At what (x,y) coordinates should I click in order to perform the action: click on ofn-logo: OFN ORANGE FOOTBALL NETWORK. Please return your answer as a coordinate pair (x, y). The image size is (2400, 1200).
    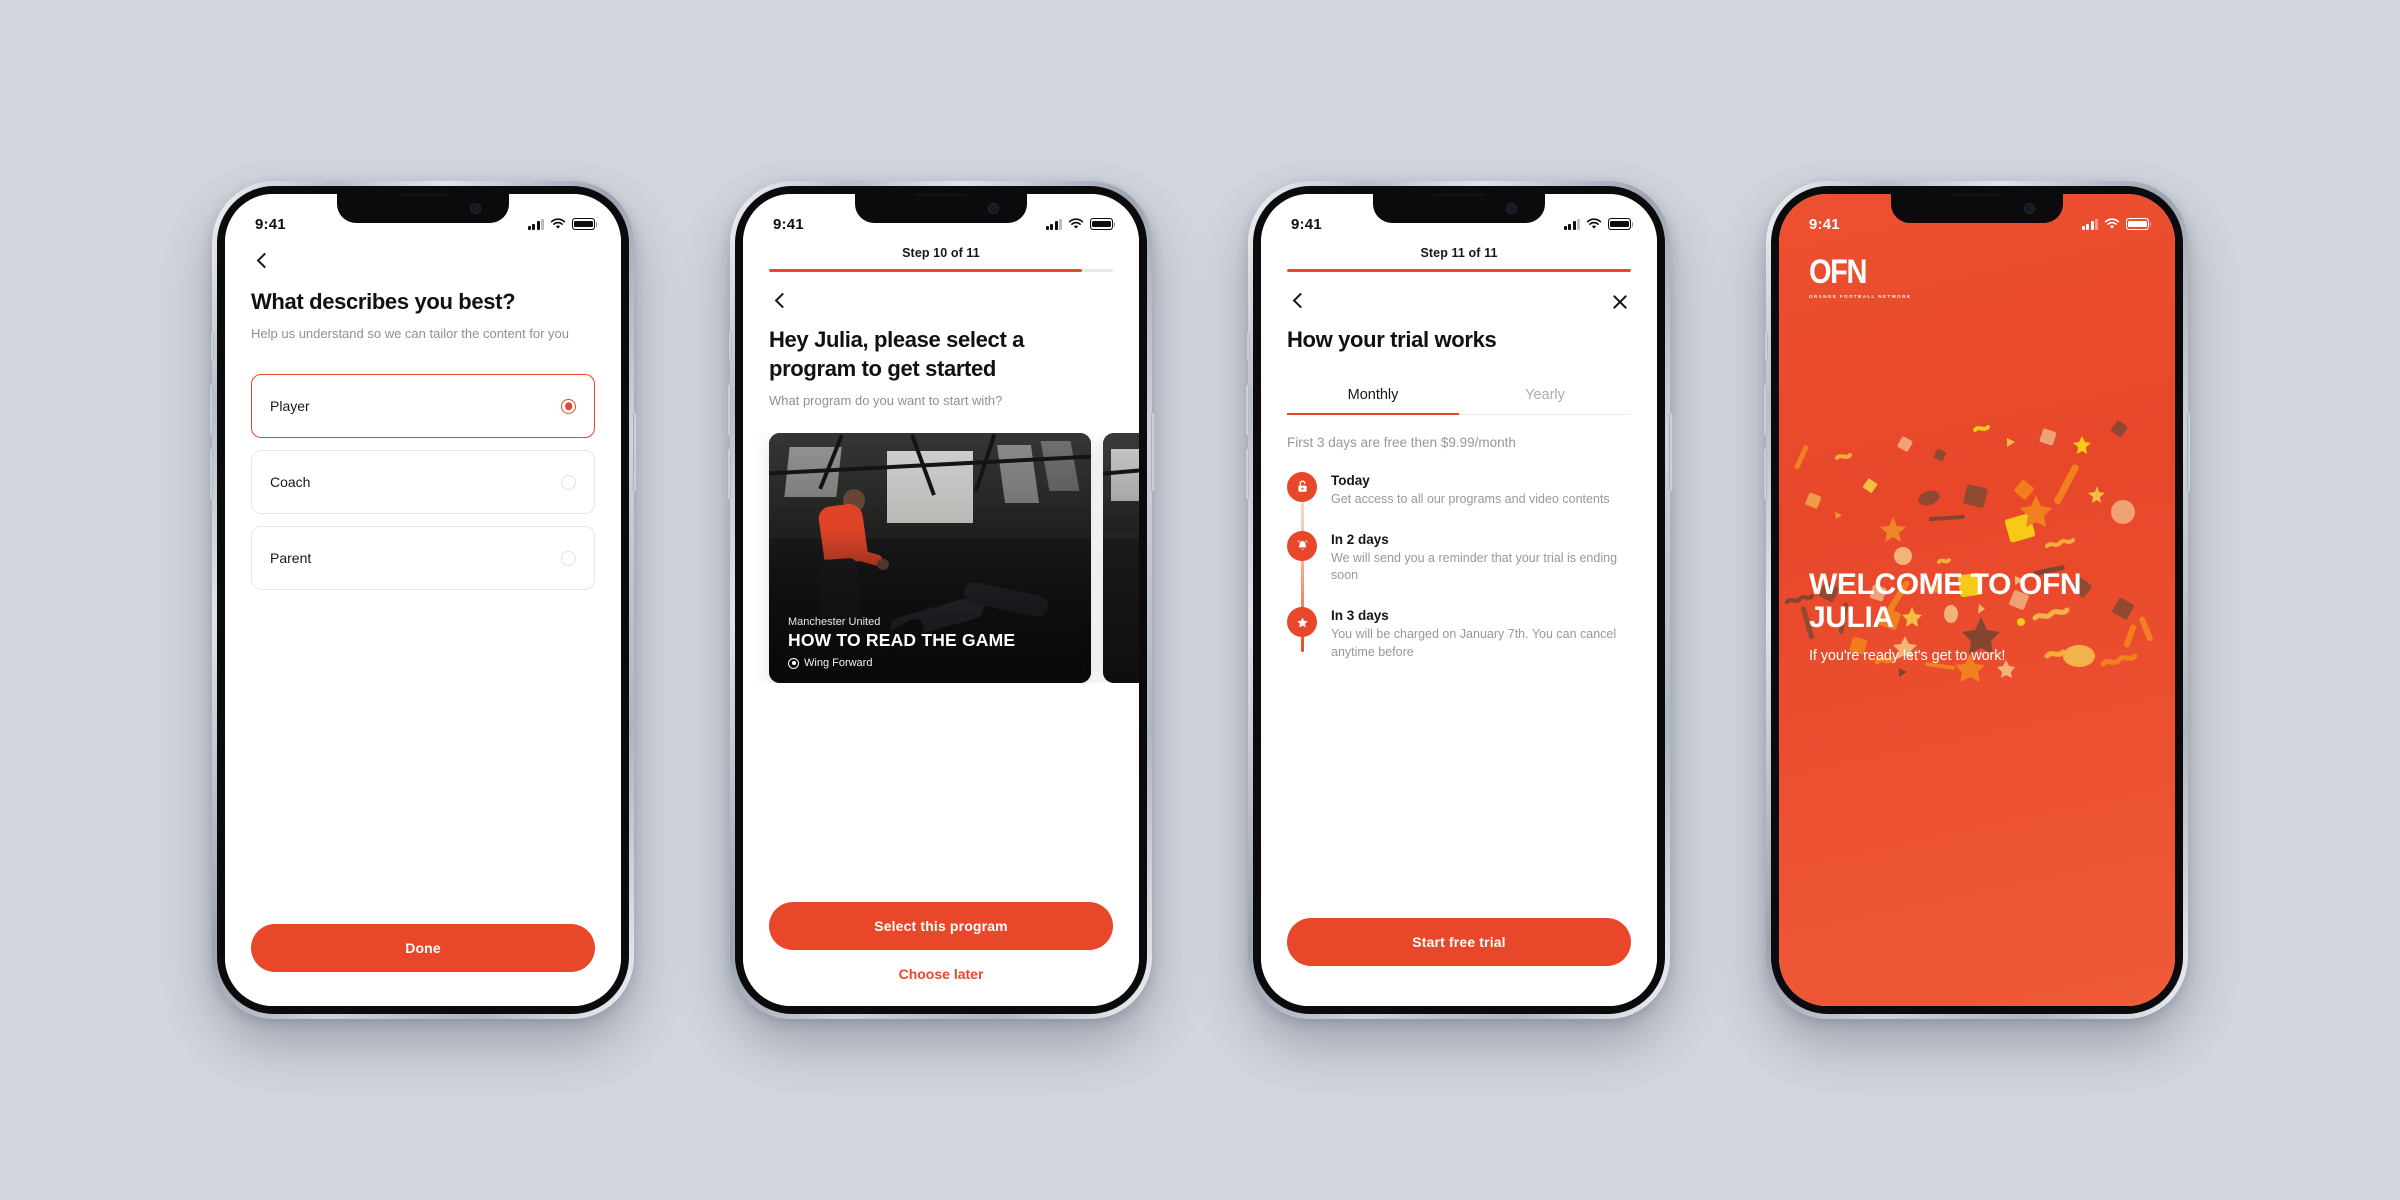
    Looking at the image, I should click on (1860, 277).